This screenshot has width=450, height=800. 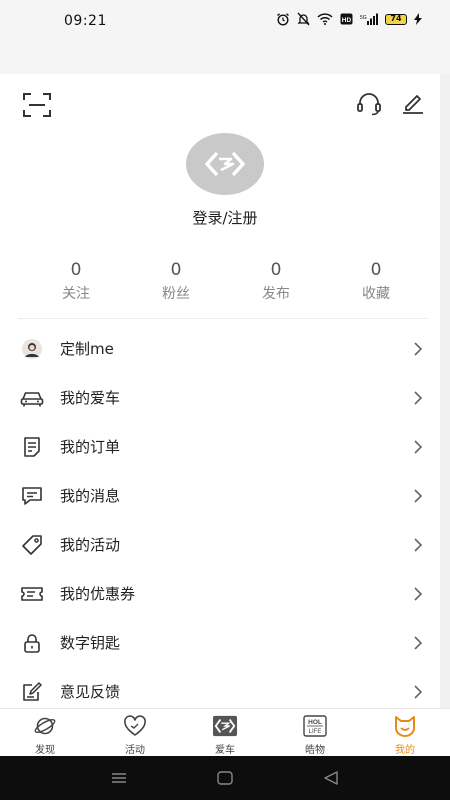 I want to click on scrollbar, so click(x=445, y=391).